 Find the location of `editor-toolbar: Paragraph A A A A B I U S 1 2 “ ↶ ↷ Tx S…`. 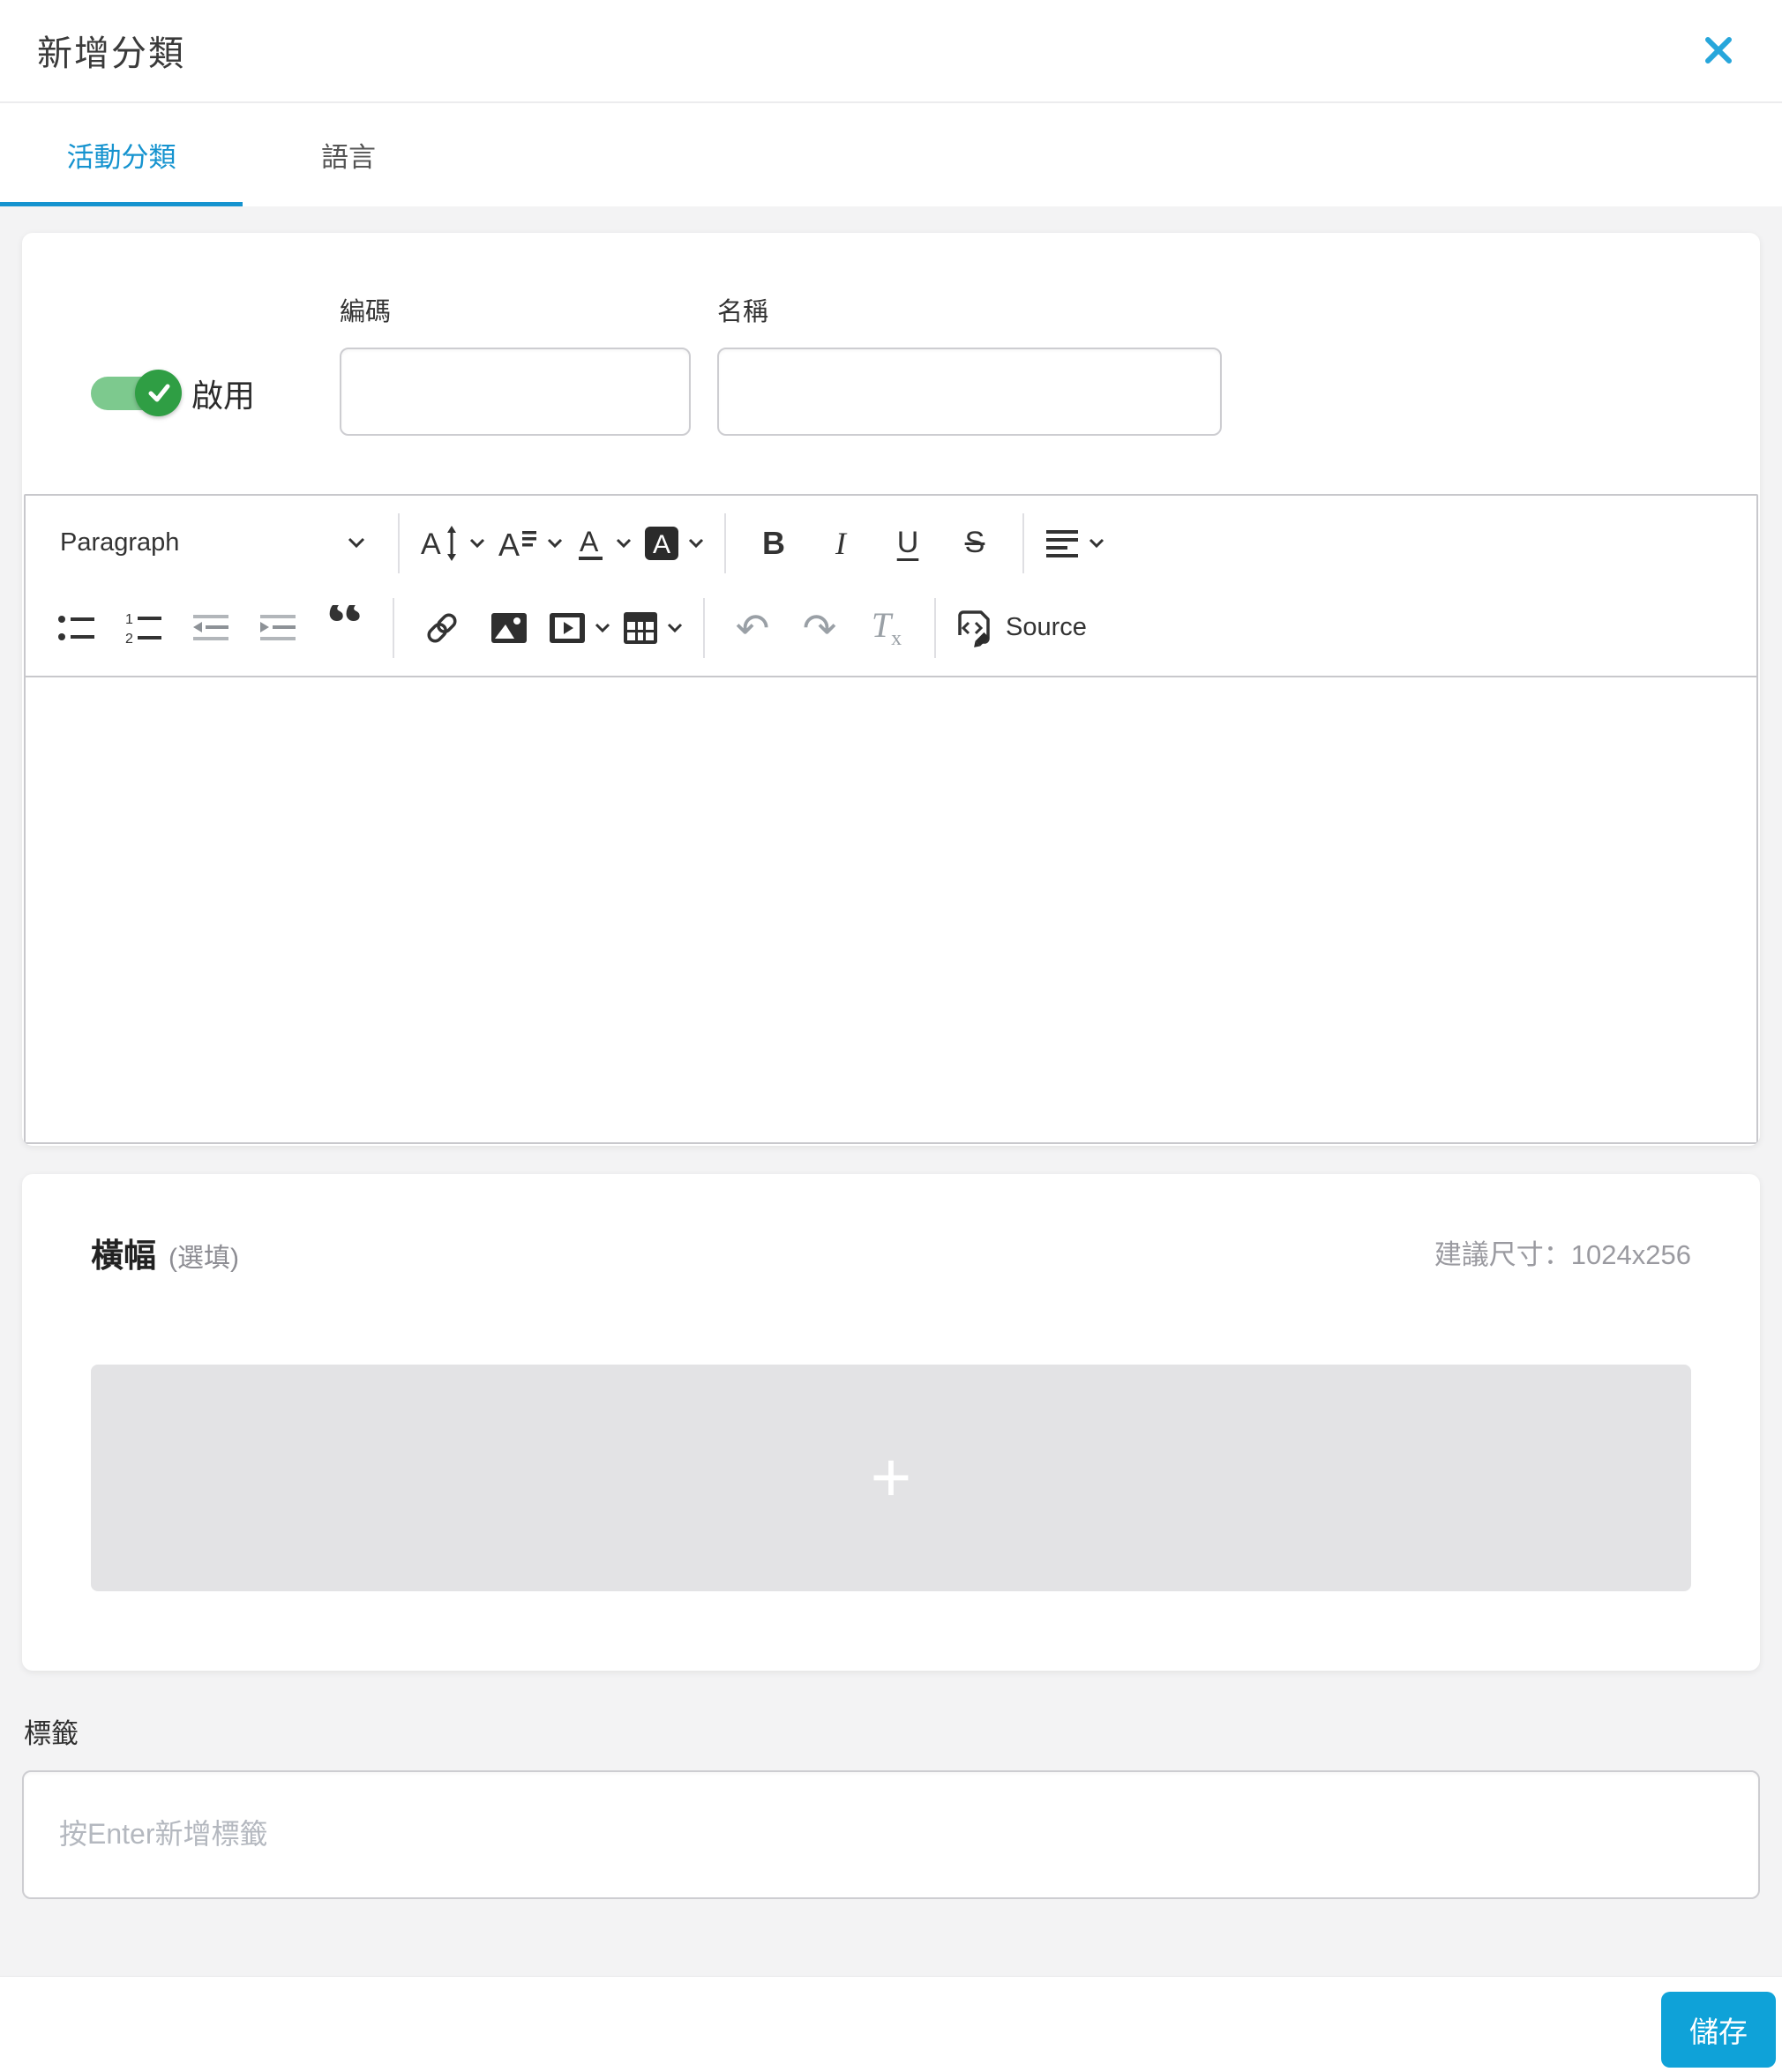

editor-toolbar: Paragraph A A A A B I U S 1 2 “ ↶ ↷ Tx S… is located at coordinates (891, 586).